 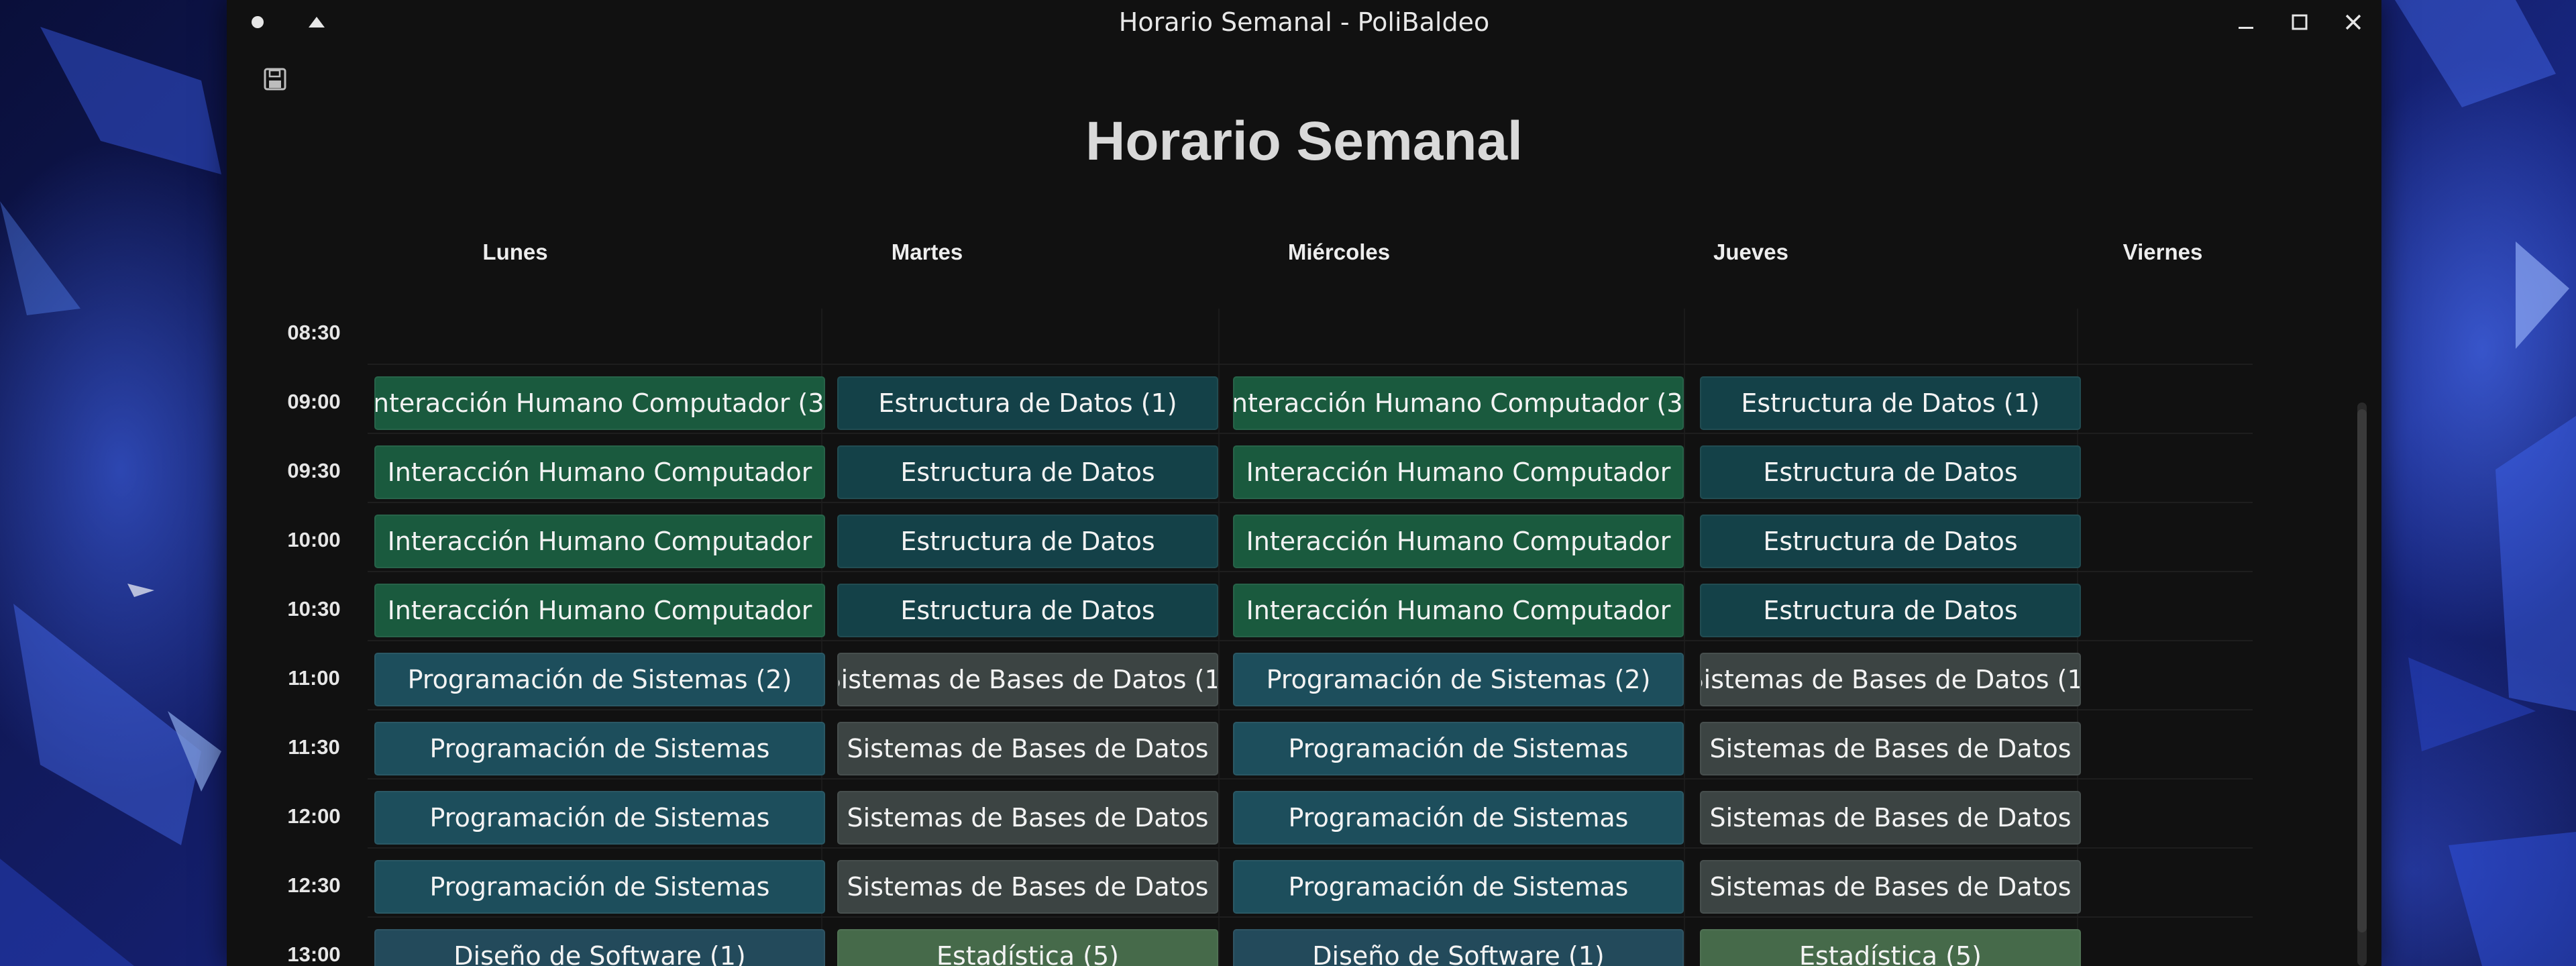 I want to click on class-cell-miercoles-1300: Diseño de Software (1), so click(x=1458, y=947).